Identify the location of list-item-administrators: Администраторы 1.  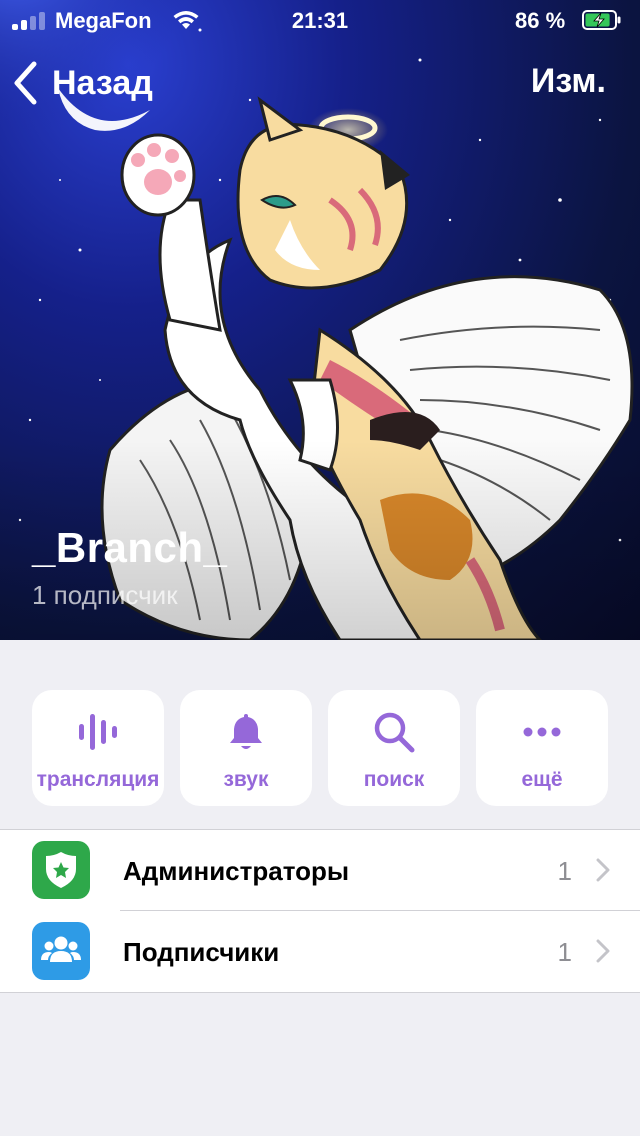
(320, 870).